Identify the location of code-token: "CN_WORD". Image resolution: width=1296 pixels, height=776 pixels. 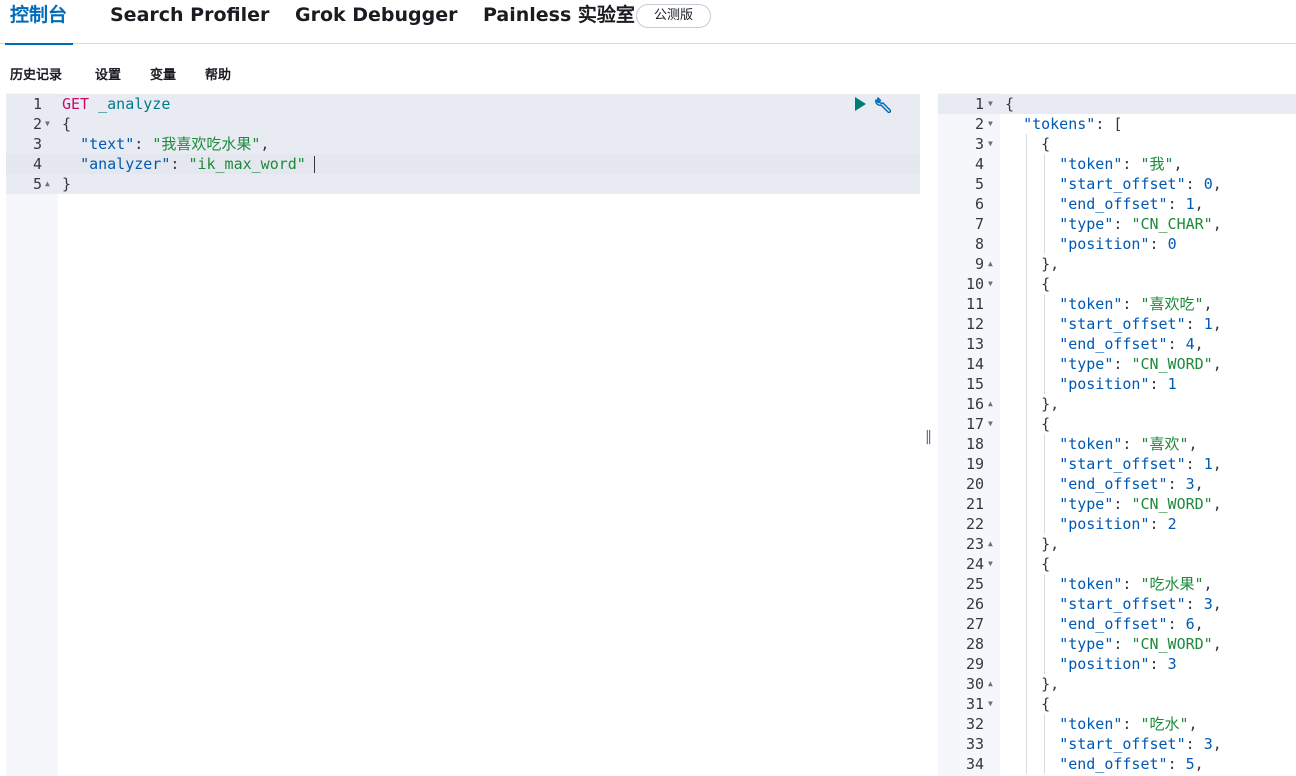
(1172, 644).